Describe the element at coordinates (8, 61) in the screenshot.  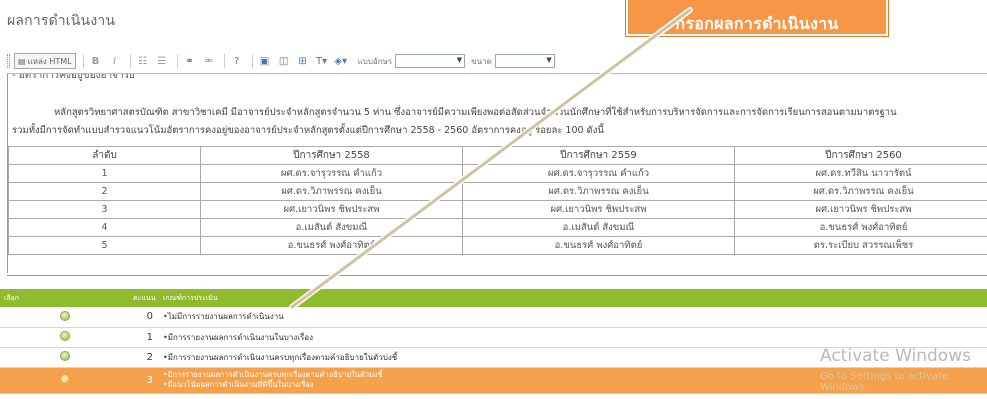
I see `toolbar-grip` at that location.